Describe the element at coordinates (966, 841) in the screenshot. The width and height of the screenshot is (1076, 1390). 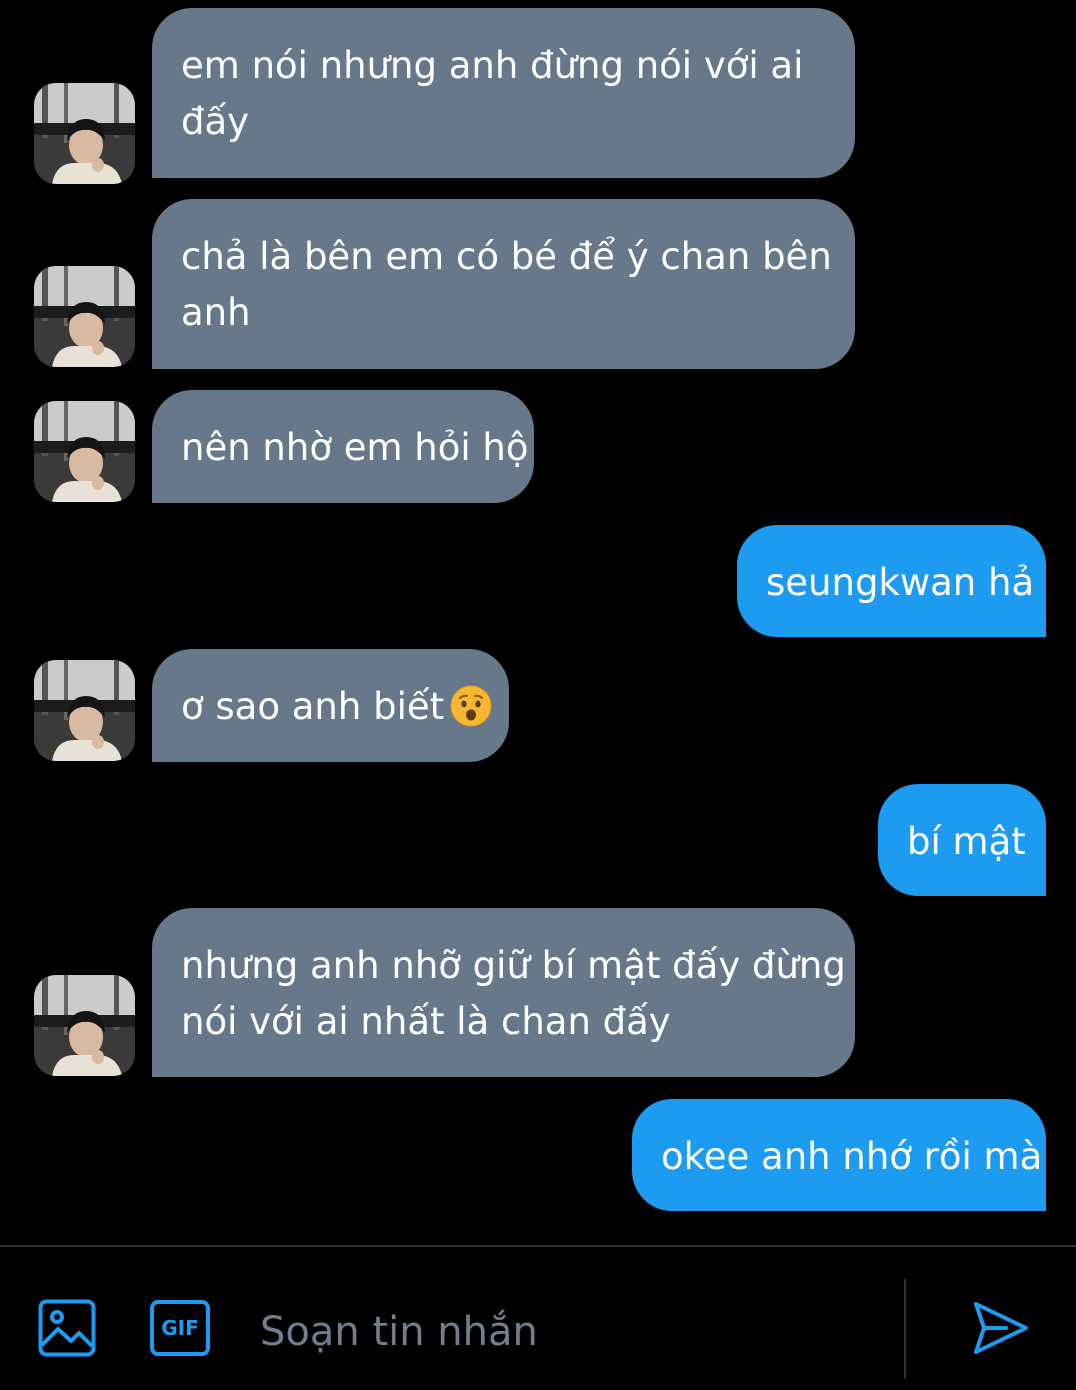
I see `message-text-line: bí mật` at that location.